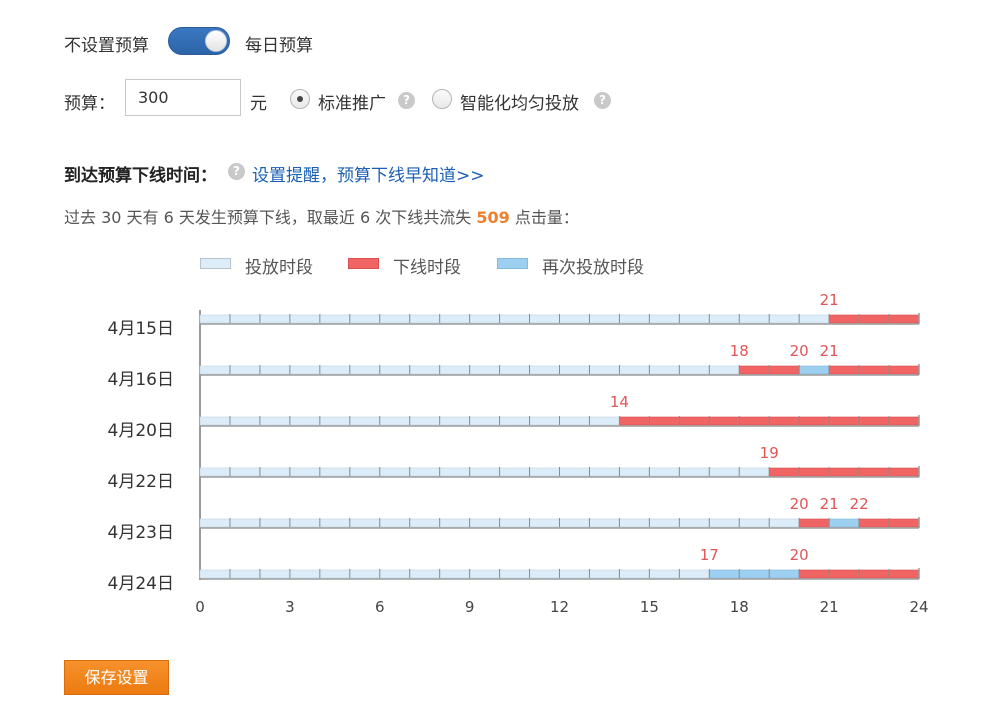 The width and height of the screenshot is (995, 711). I want to click on radio-selected-dot, so click(300, 99).